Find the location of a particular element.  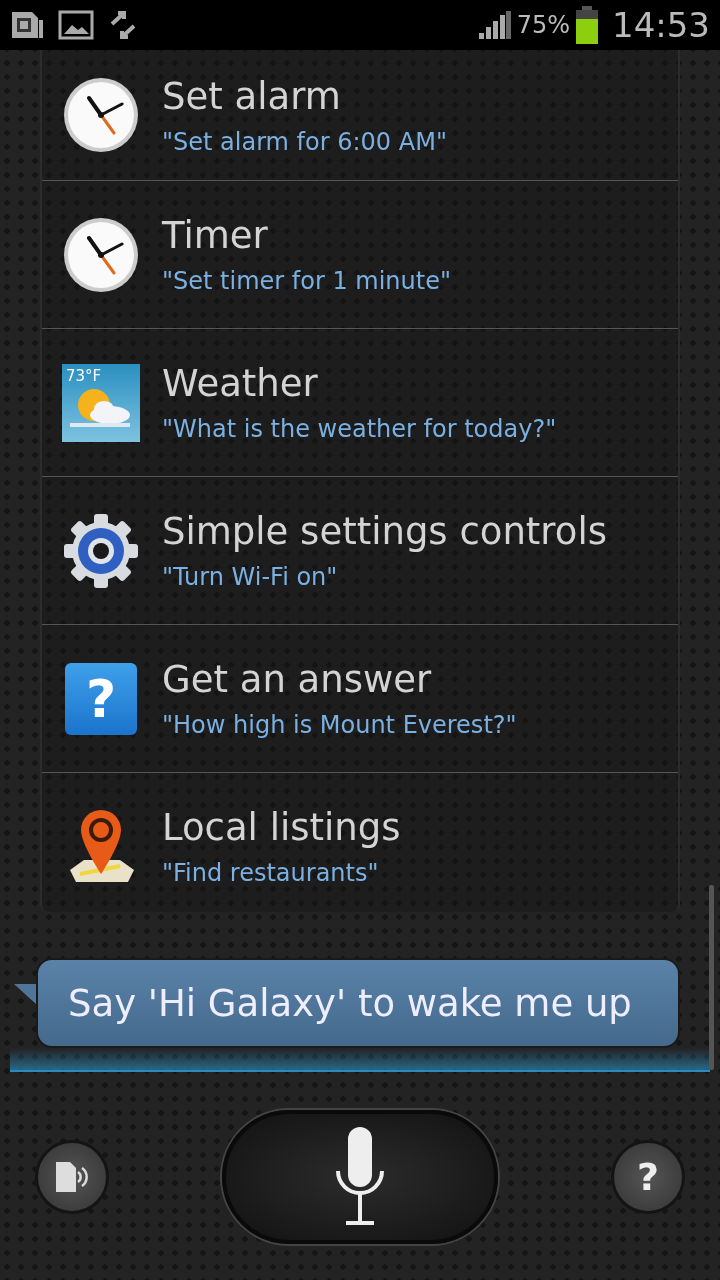

sync-arrows-icon is located at coordinates (123, 25).